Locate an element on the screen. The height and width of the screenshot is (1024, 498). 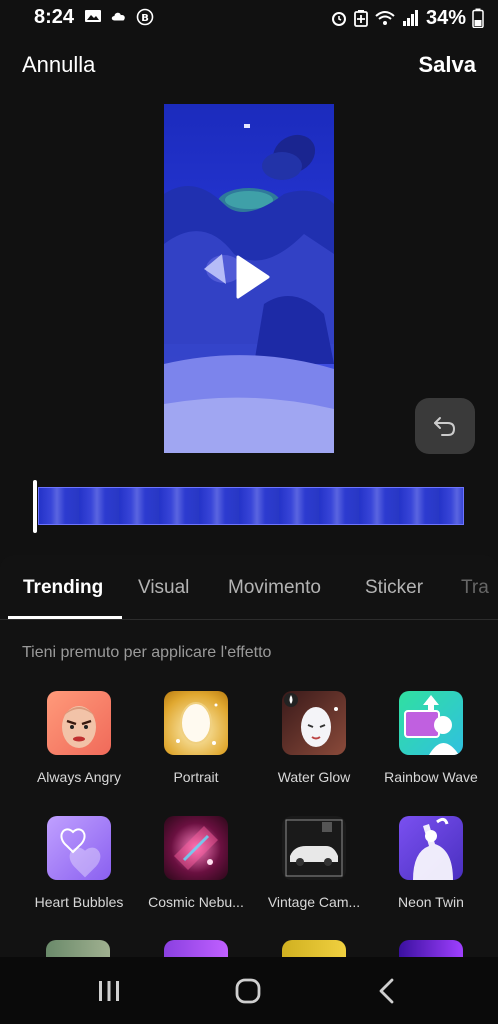
effect-label: Heart Bubbles is located at coordinates (79, 902).